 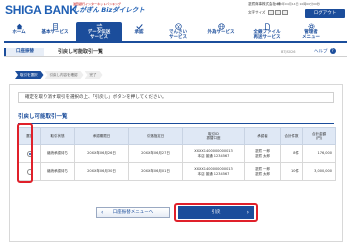 I want to click on back-button-label: 口座振替メニューへ, so click(x=133, y=212).